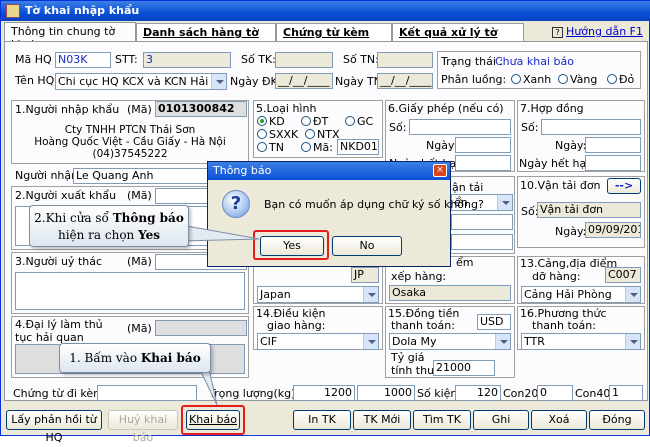 This screenshot has width=650, height=447. What do you see at coordinates (139, 195) in the screenshot?
I see `exporter-ma-label: (Mã)` at bounding box center [139, 195].